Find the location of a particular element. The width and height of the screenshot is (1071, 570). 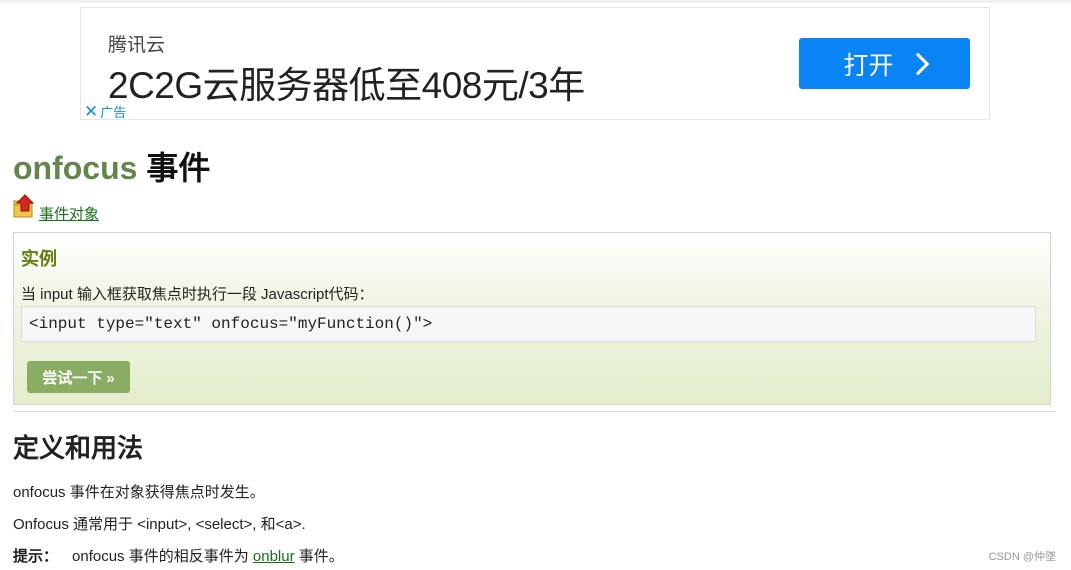

ad-close-button: ✕ 广告 is located at coordinates (105, 111).